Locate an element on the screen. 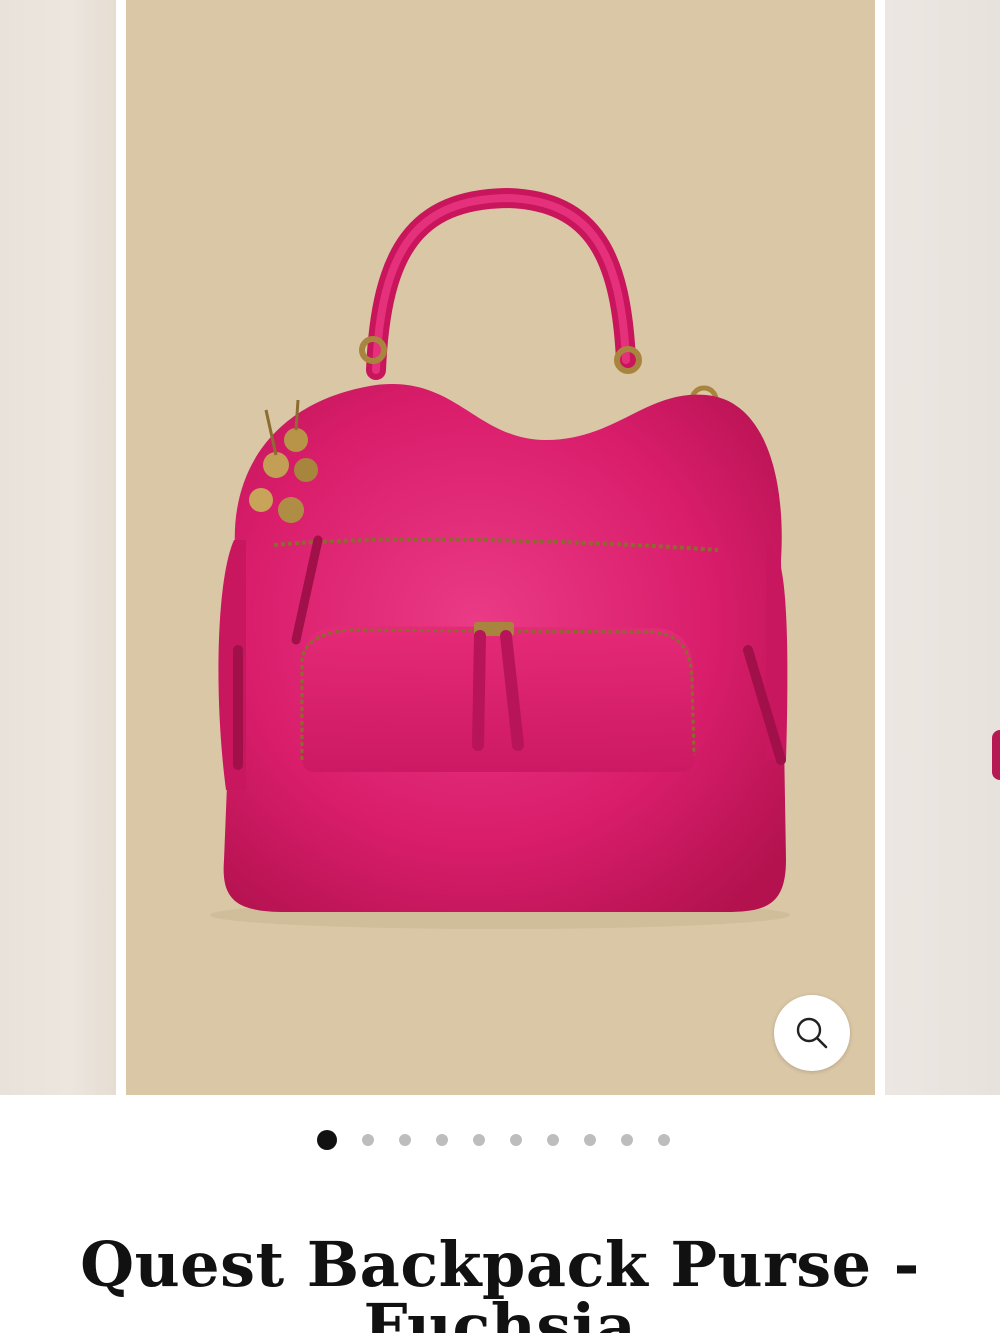 This screenshot has width=1000, height=1333. next-slide-product-edge is located at coordinates (996, 755).